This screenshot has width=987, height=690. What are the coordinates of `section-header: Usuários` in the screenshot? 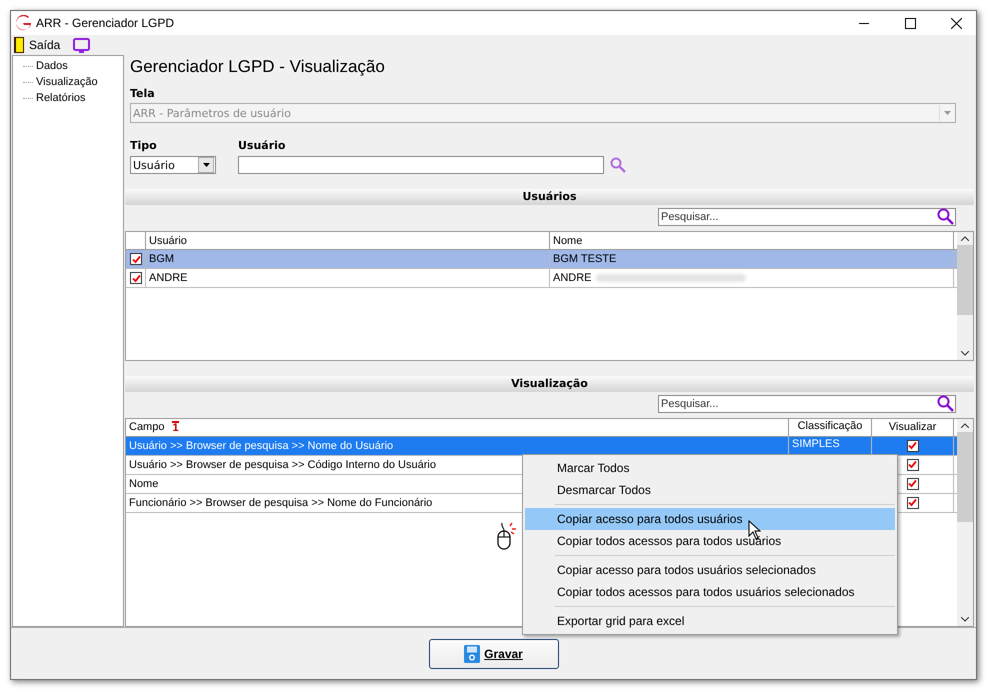 It's located at (549, 197).